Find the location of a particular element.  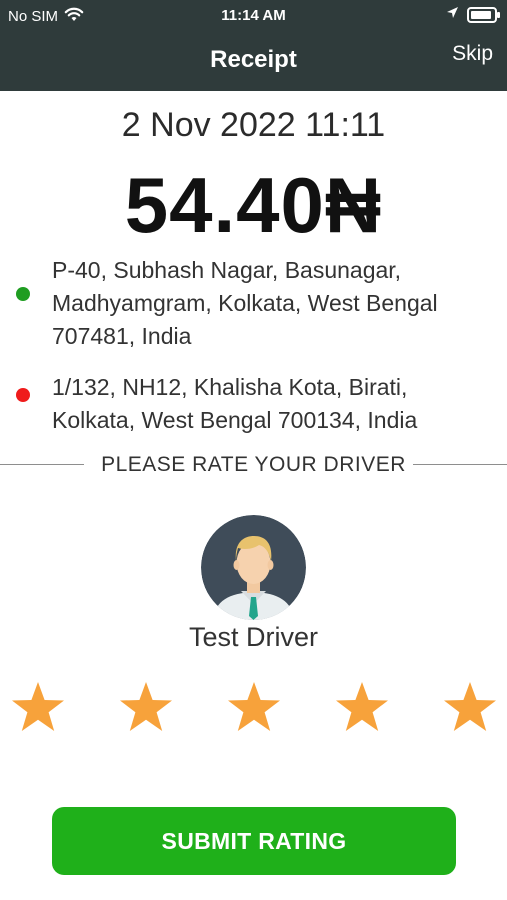

receipt-datetime: 2 Nov 2022 11:11 is located at coordinates (253, 125).